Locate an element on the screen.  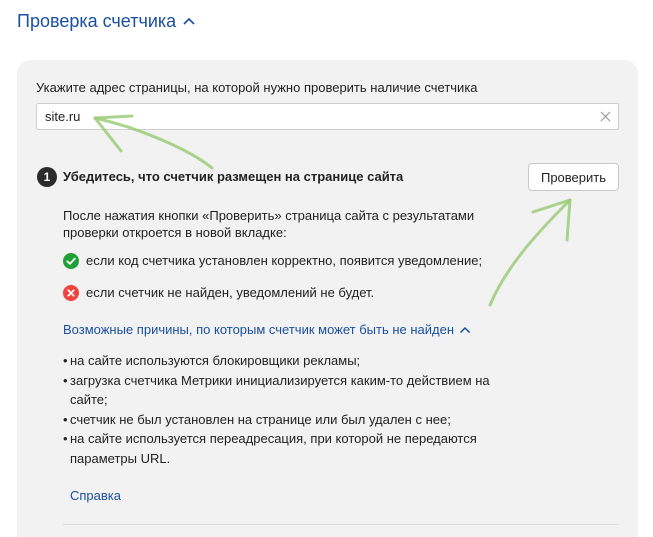
section-title: Проверка счетчика is located at coordinates (97, 21).